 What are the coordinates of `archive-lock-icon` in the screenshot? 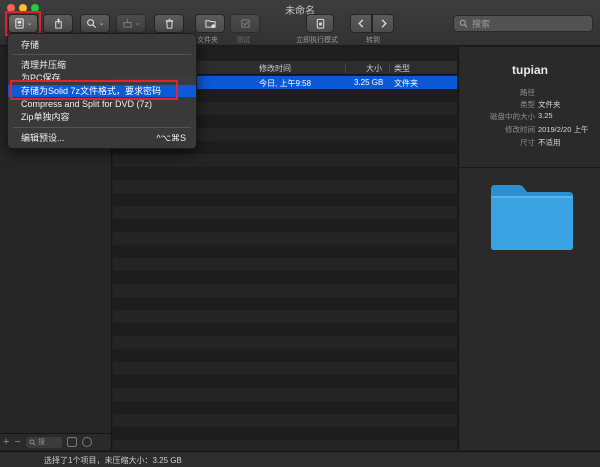 It's located at (320, 23).